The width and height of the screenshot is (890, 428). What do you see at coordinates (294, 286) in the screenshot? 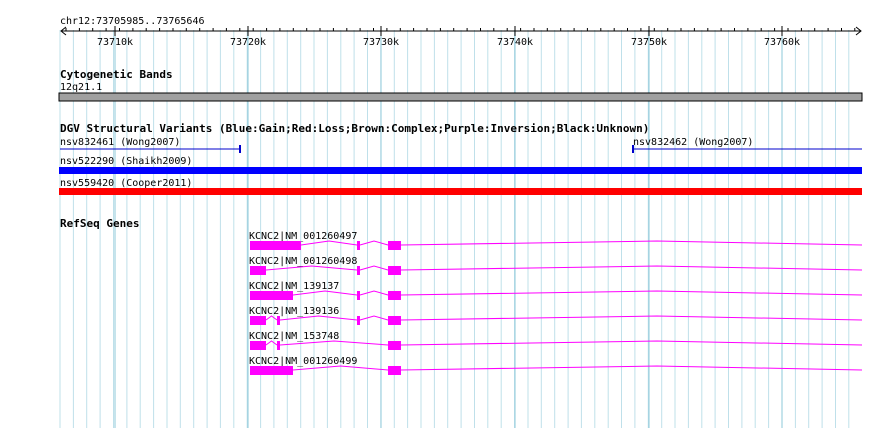
I see `gene-label: KCNC2|NM_139137` at bounding box center [294, 286].